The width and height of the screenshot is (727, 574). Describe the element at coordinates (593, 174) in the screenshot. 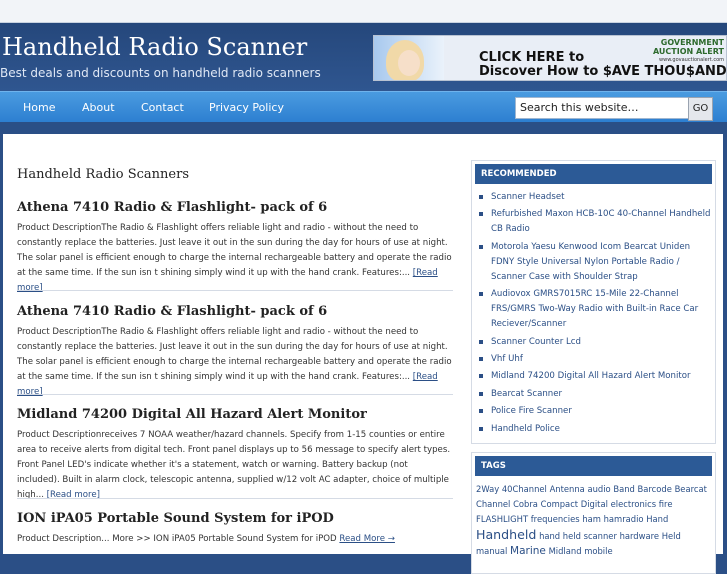

I see `recommended-heading: RECOMMENDED` at that location.